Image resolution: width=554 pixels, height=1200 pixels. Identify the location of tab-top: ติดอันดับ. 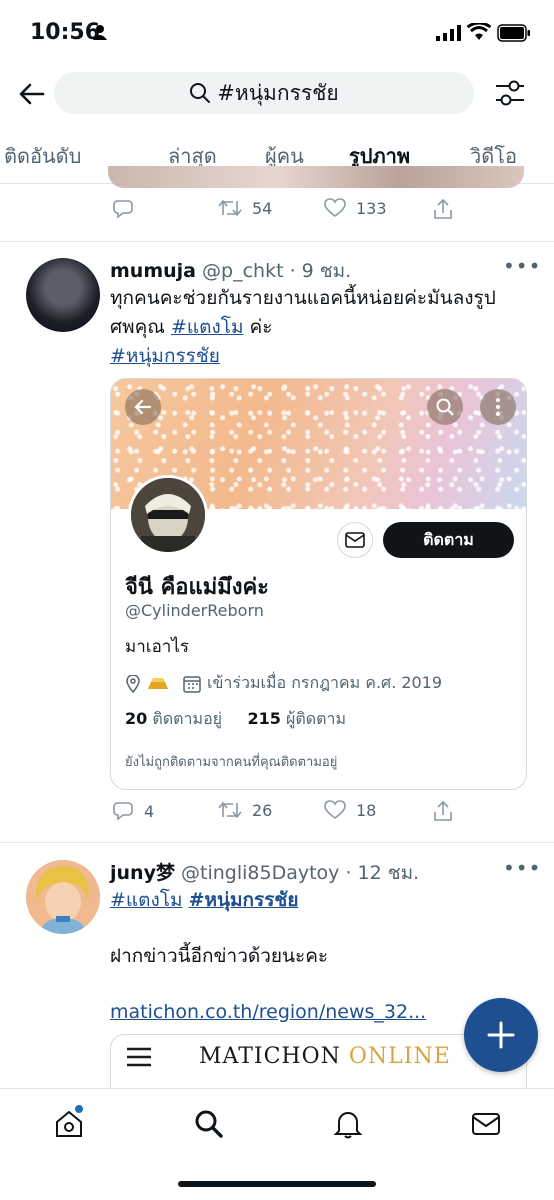
(42, 156).